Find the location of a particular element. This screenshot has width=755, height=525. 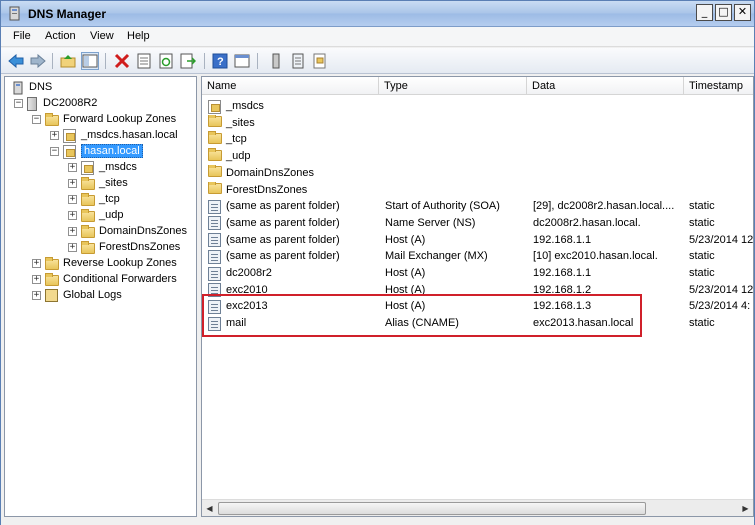

help-icon: ? is located at coordinates (220, 61).